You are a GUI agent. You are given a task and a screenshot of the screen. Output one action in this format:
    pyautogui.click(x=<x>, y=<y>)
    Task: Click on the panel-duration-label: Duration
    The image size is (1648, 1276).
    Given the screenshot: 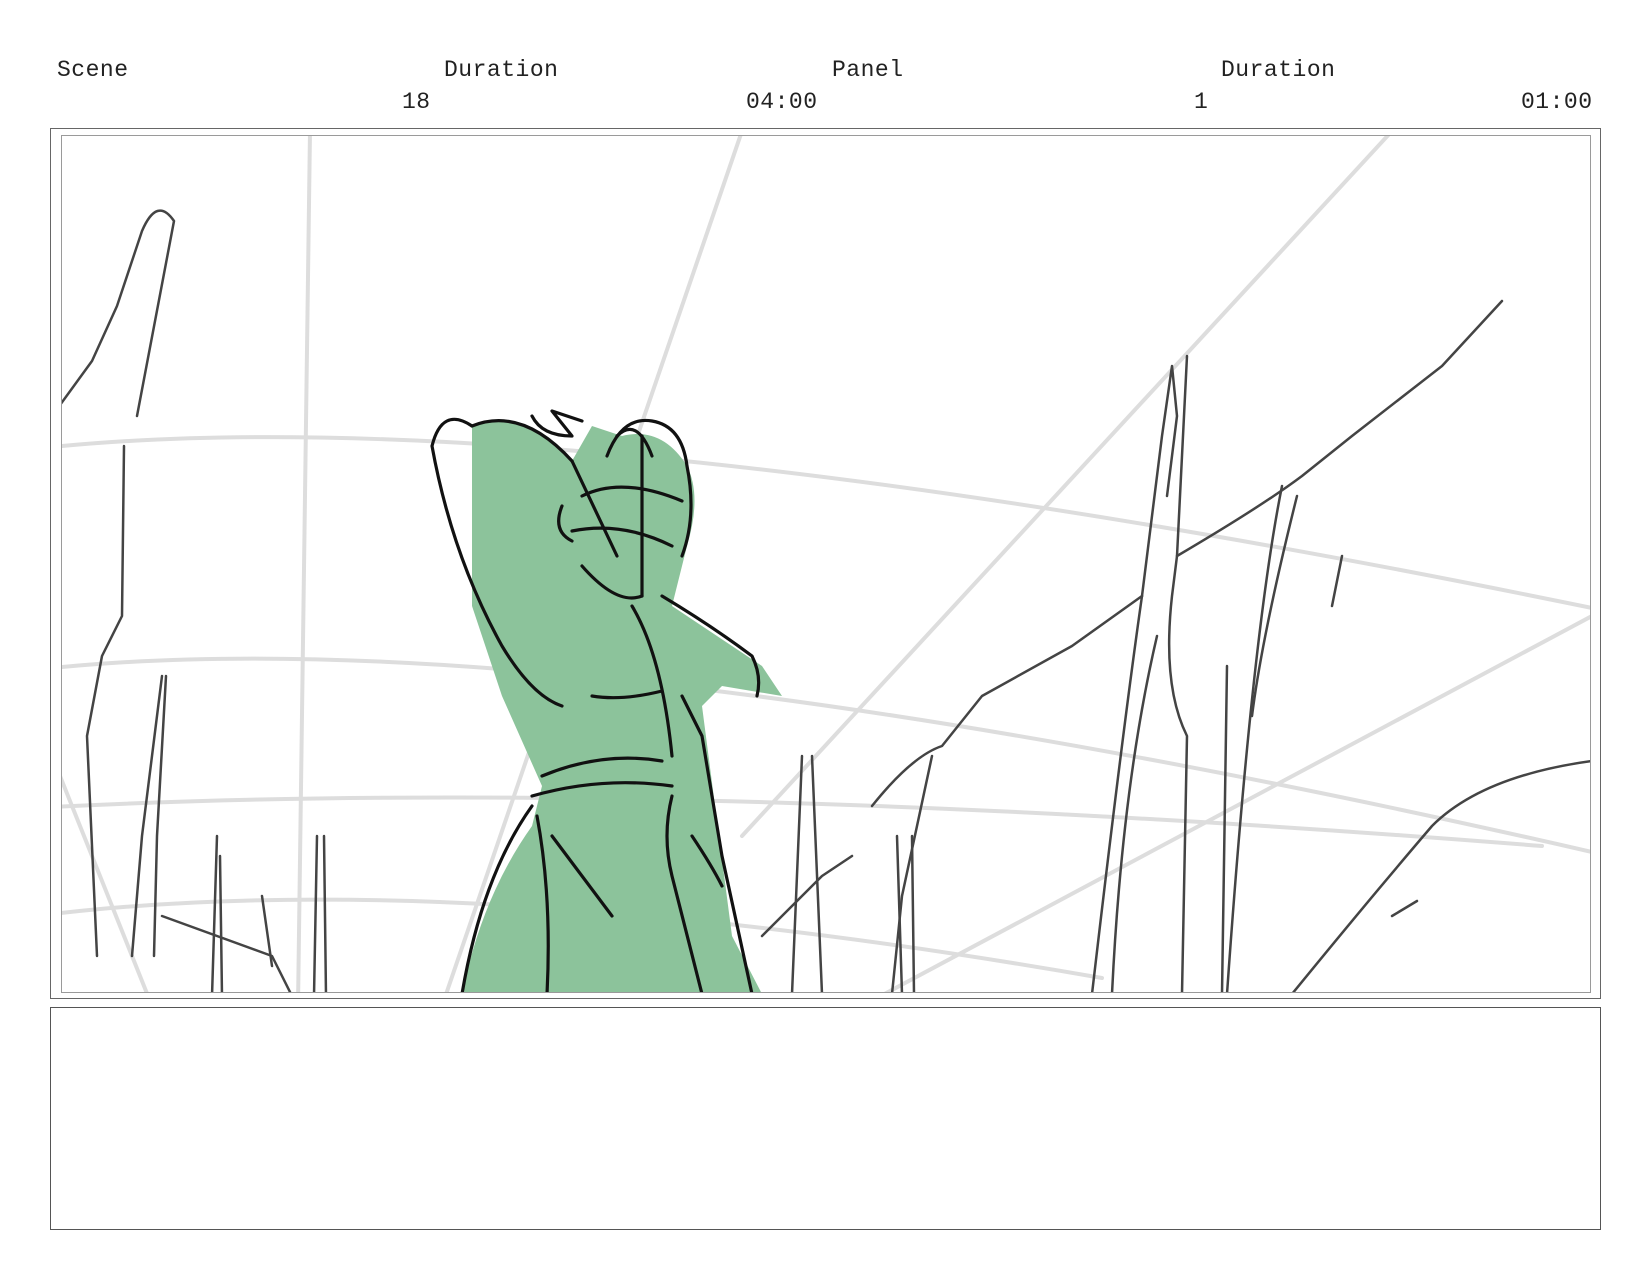 What is the action you would take?
    pyautogui.click(x=1278, y=70)
    